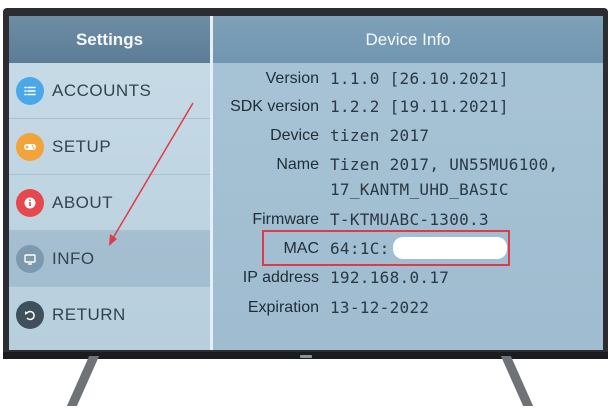 Image resolution: width=612 pixels, height=408 pixels. I want to click on menu-item-label: INFO, so click(73, 258).